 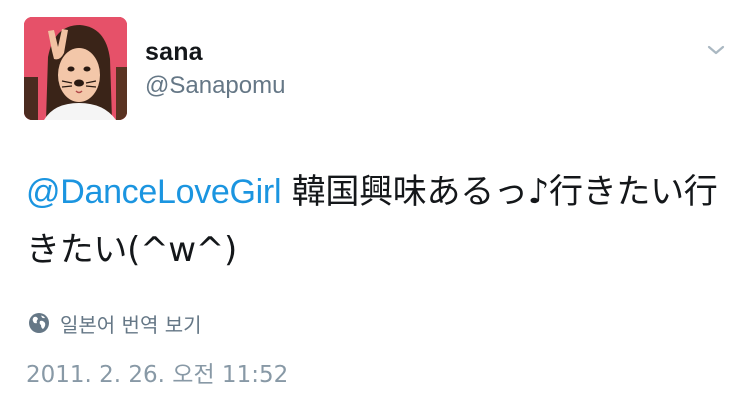 What do you see at coordinates (131, 324) in the screenshot?
I see `translate-label: 일본어 번역 보기` at bounding box center [131, 324].